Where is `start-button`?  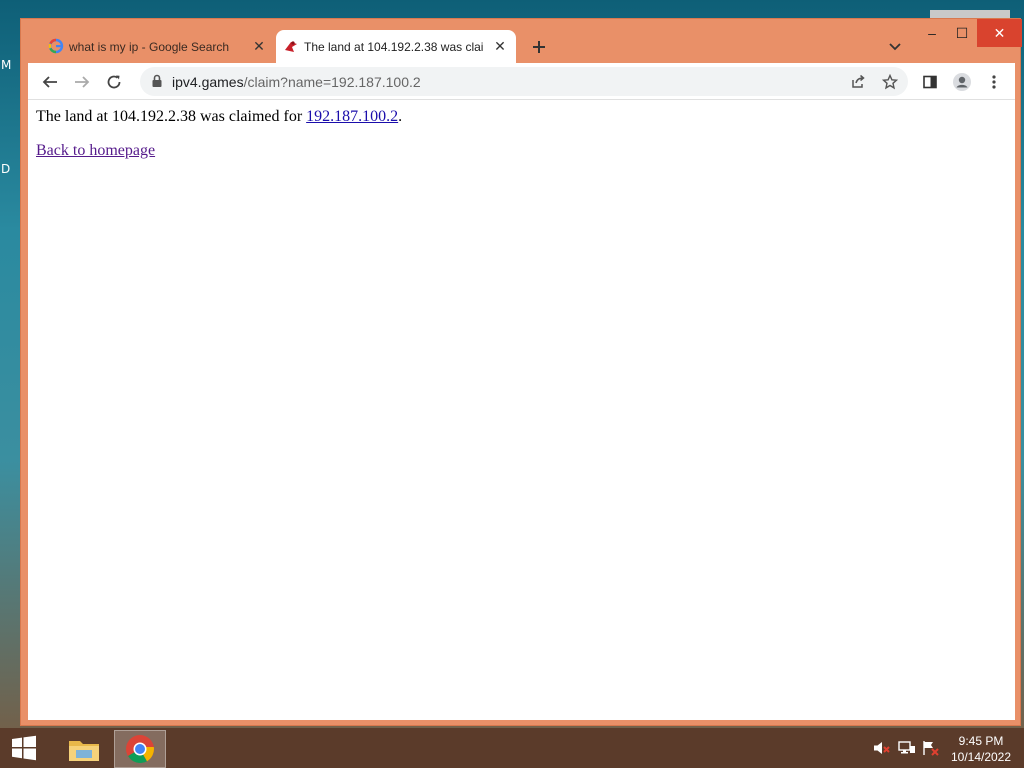 start-button is located at coordinates (24, 748).